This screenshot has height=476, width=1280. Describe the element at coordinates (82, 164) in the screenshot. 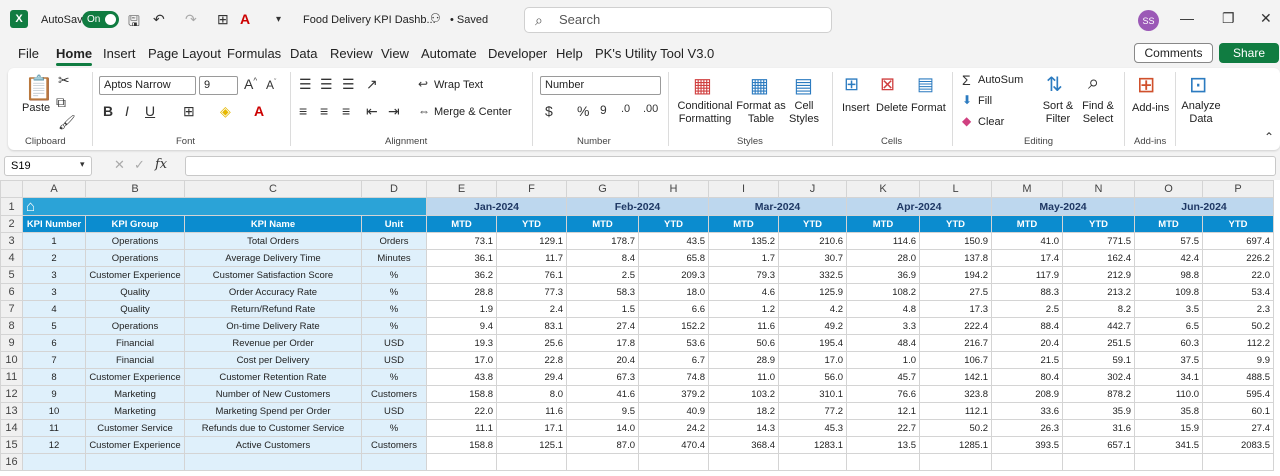

I see `name-box-dropdown-icon: ▾` at that location.